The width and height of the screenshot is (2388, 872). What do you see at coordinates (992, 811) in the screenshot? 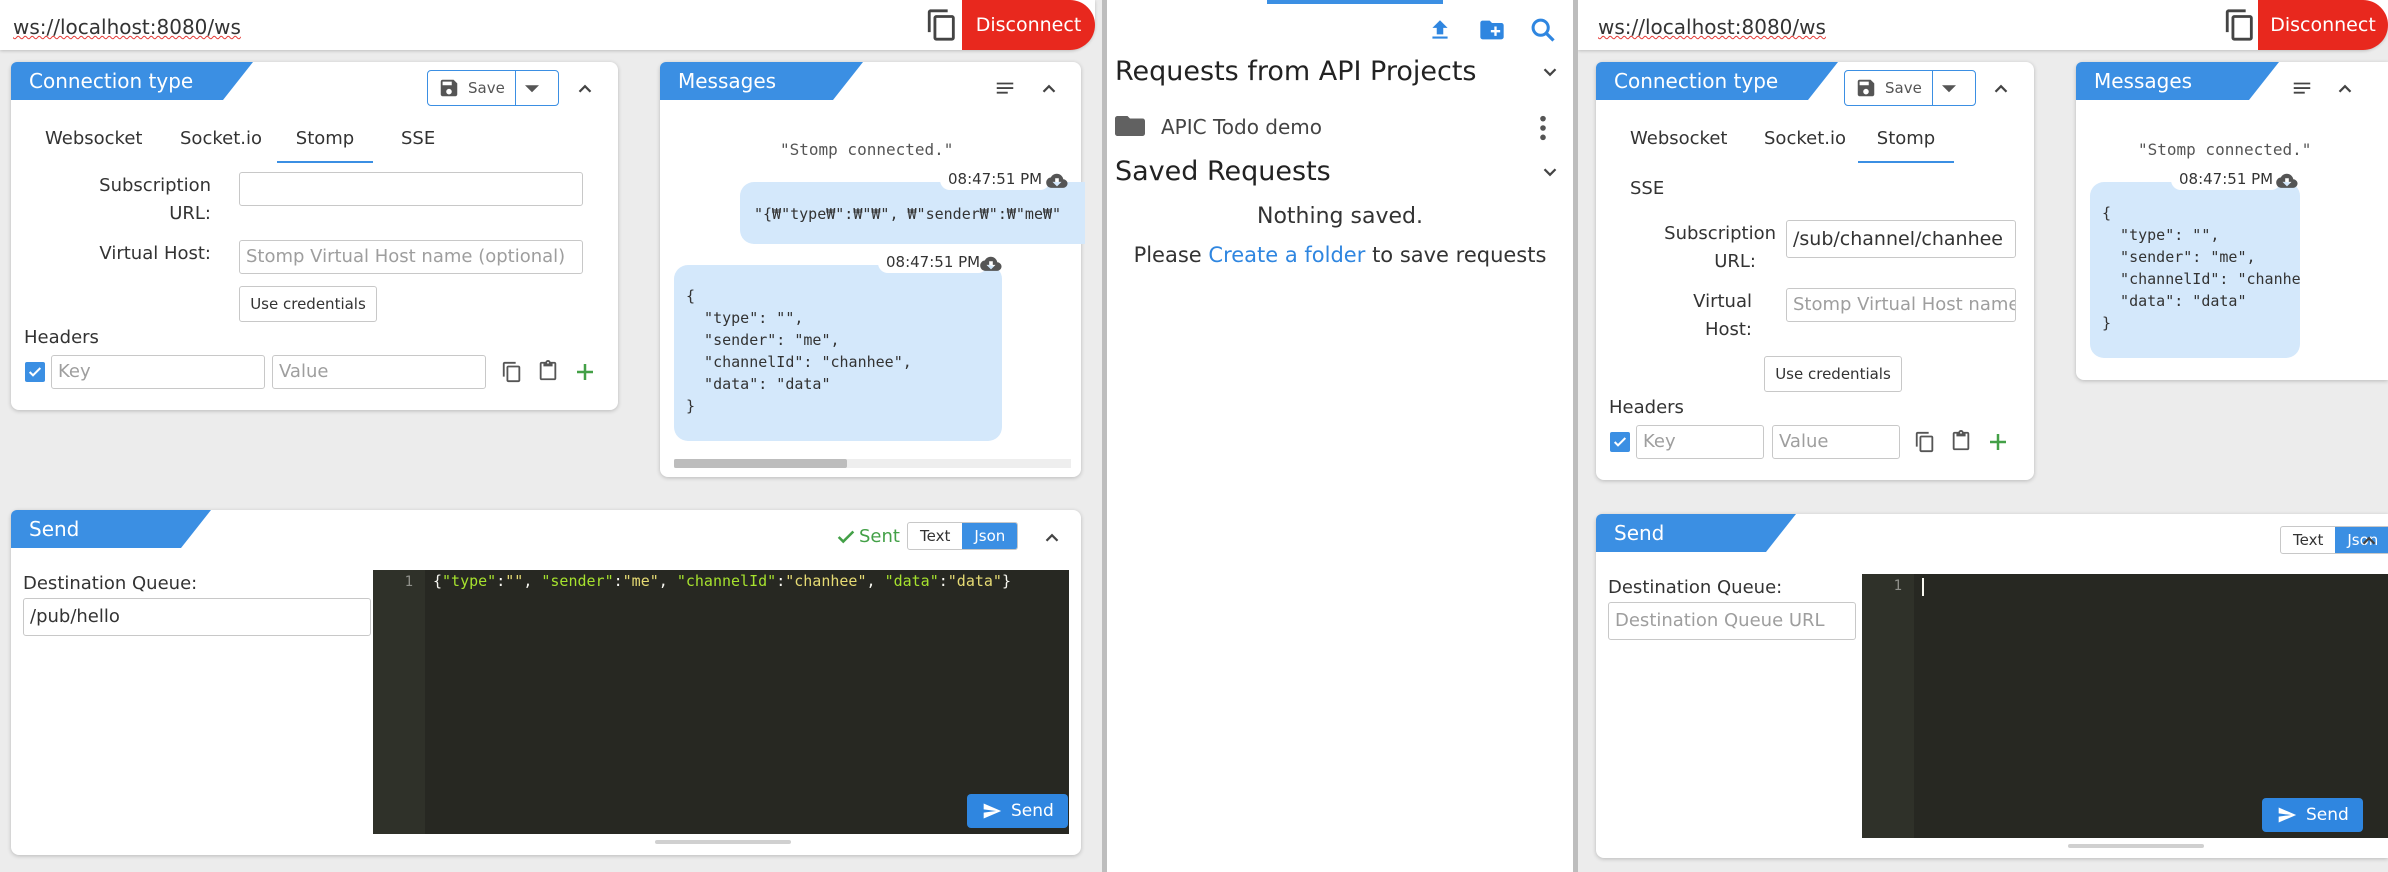
I see `send-icon` at bounding box center [992, 811].